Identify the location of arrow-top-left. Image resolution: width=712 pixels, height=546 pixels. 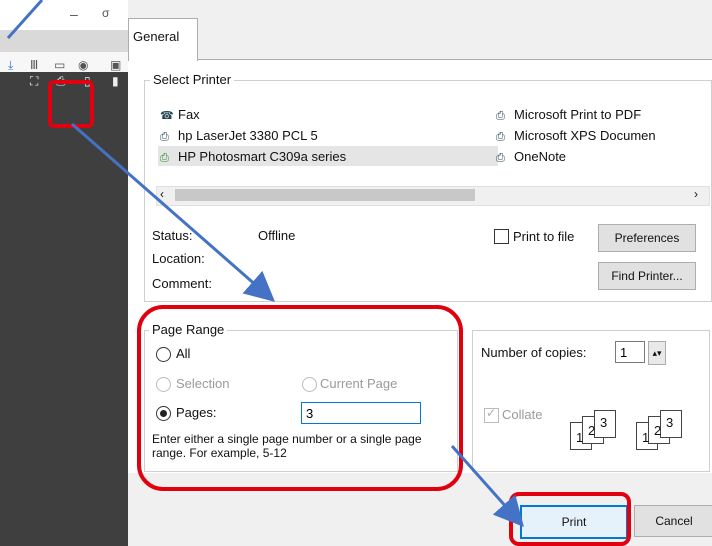
(25, 20).